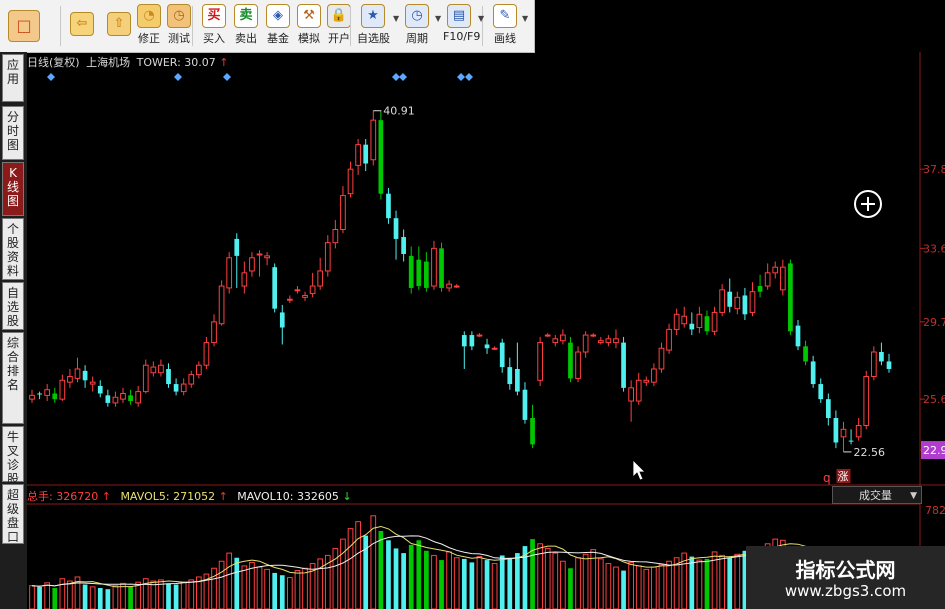  Describe the element at coordinates (373, 25) in the screenshot. I see `toolbar-button-10: ★ 自选股` at that location.